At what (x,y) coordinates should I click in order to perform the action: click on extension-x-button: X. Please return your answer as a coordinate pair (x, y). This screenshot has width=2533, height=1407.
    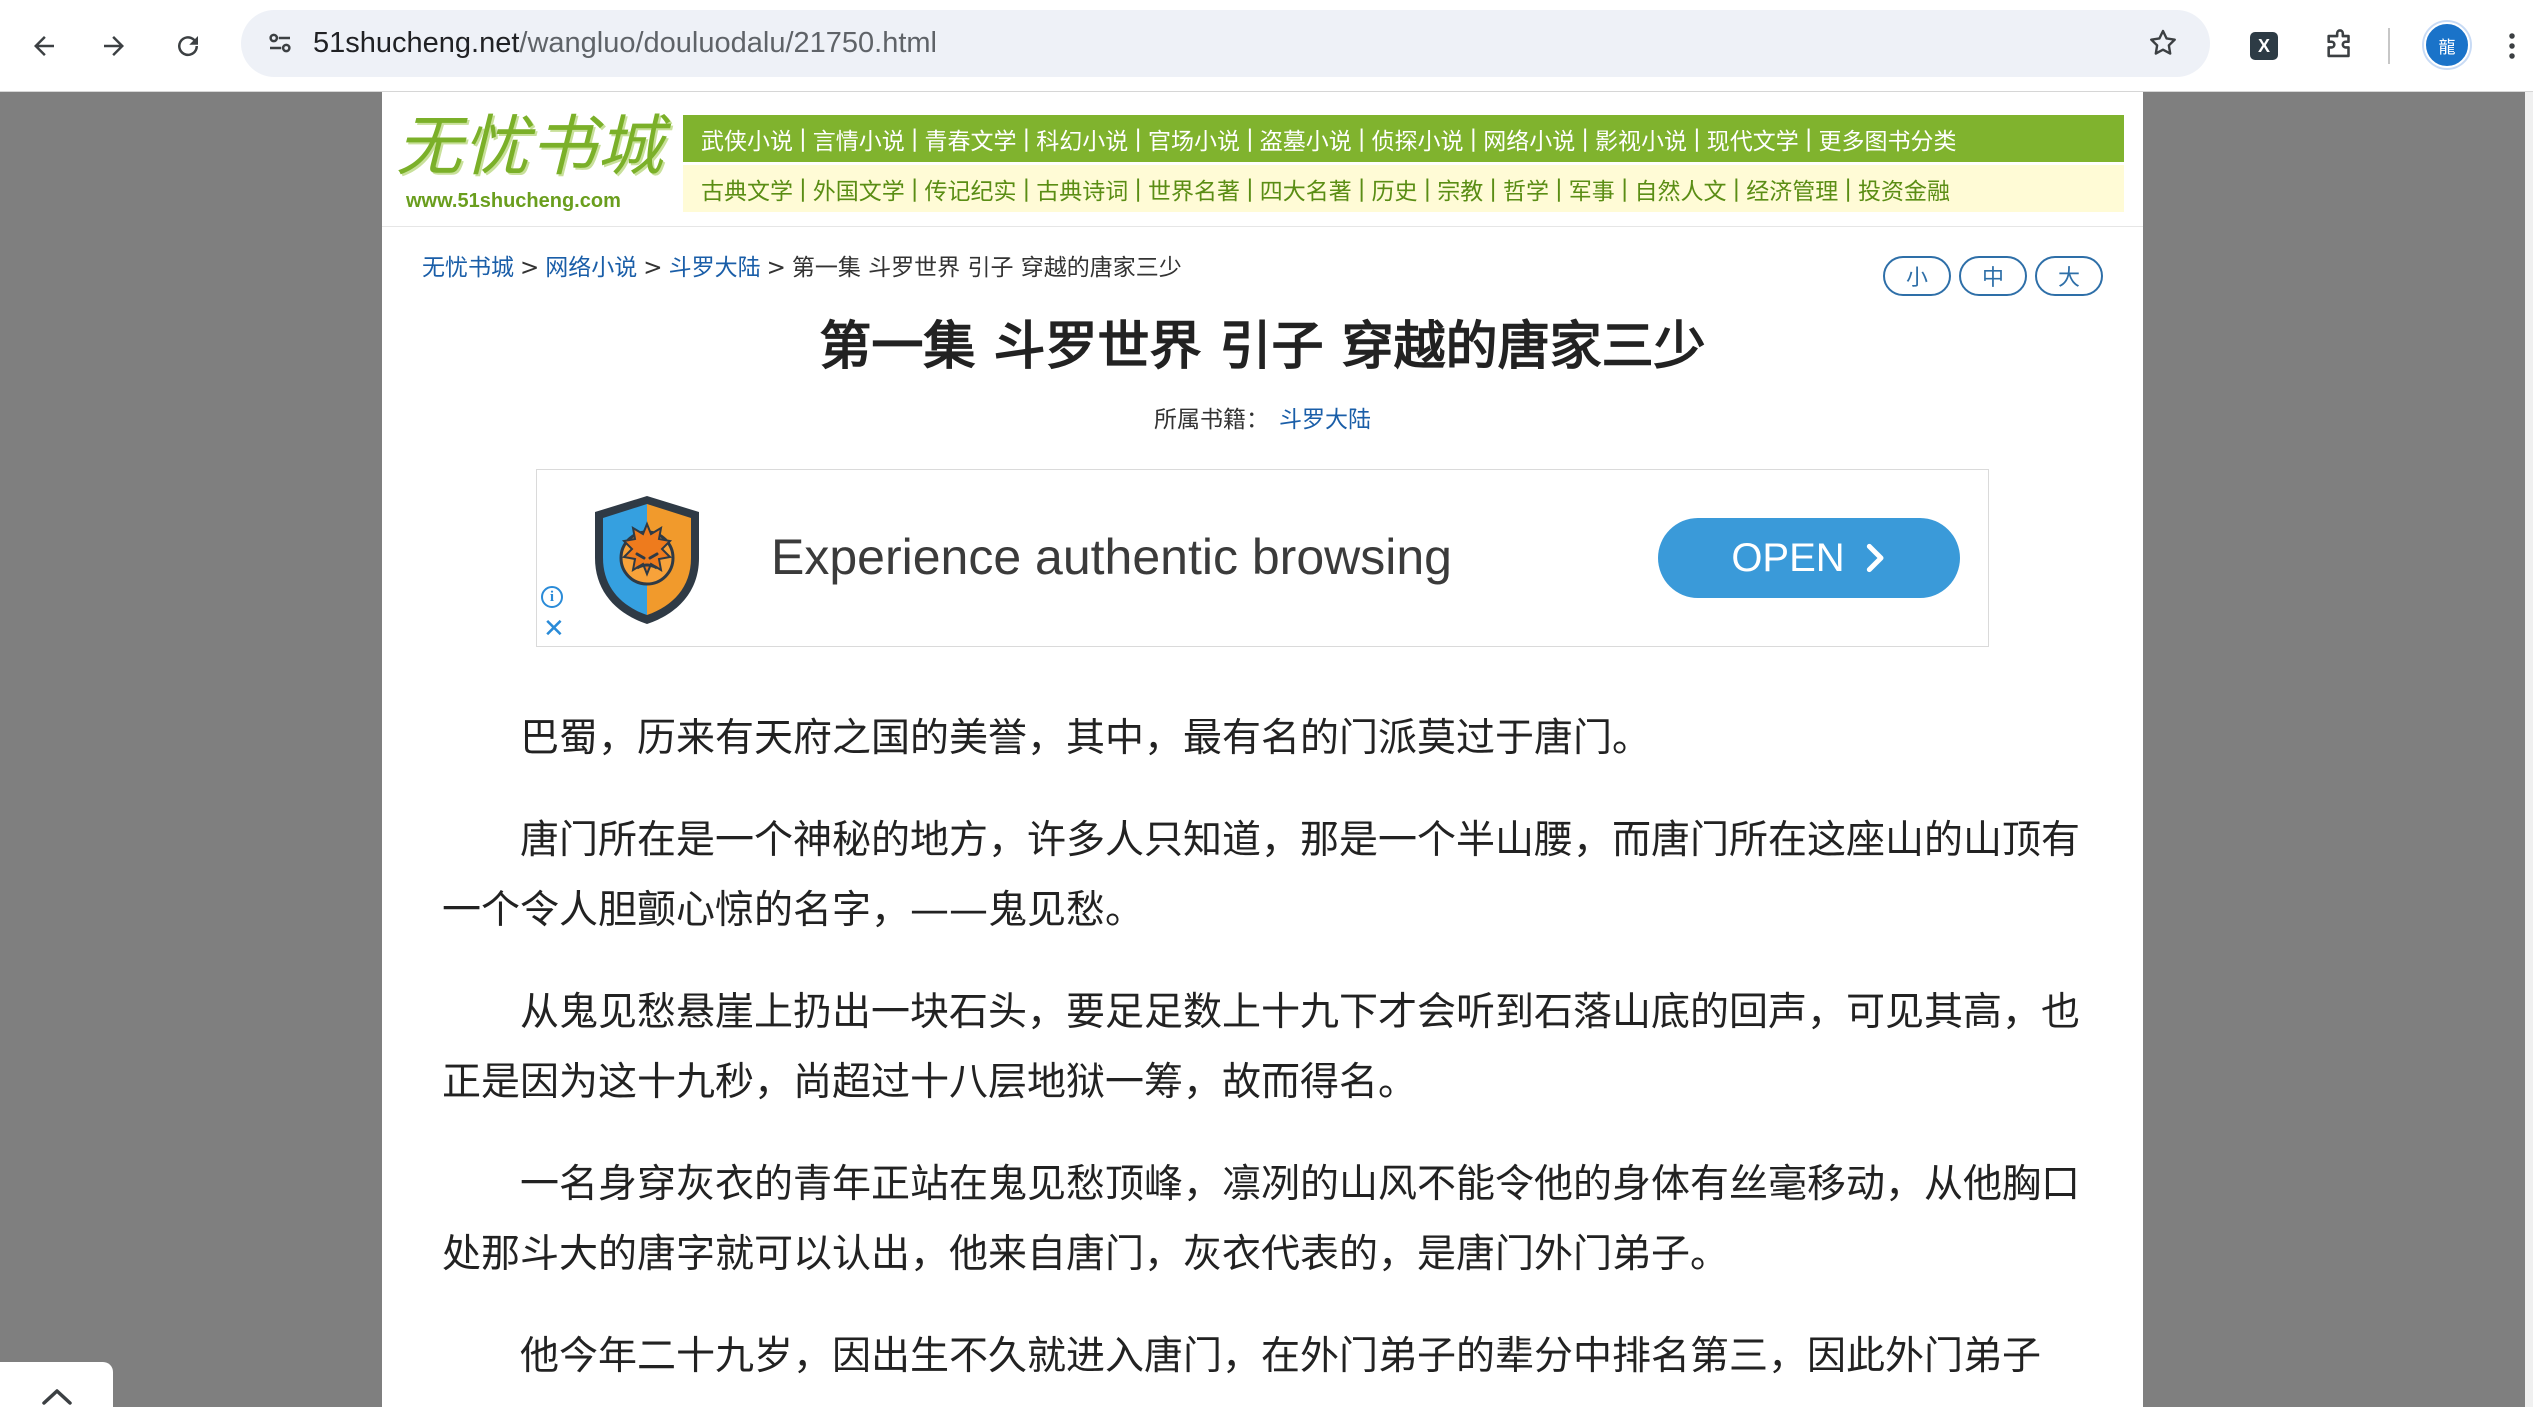
    Looking at the image, I should click on (2264, 46).